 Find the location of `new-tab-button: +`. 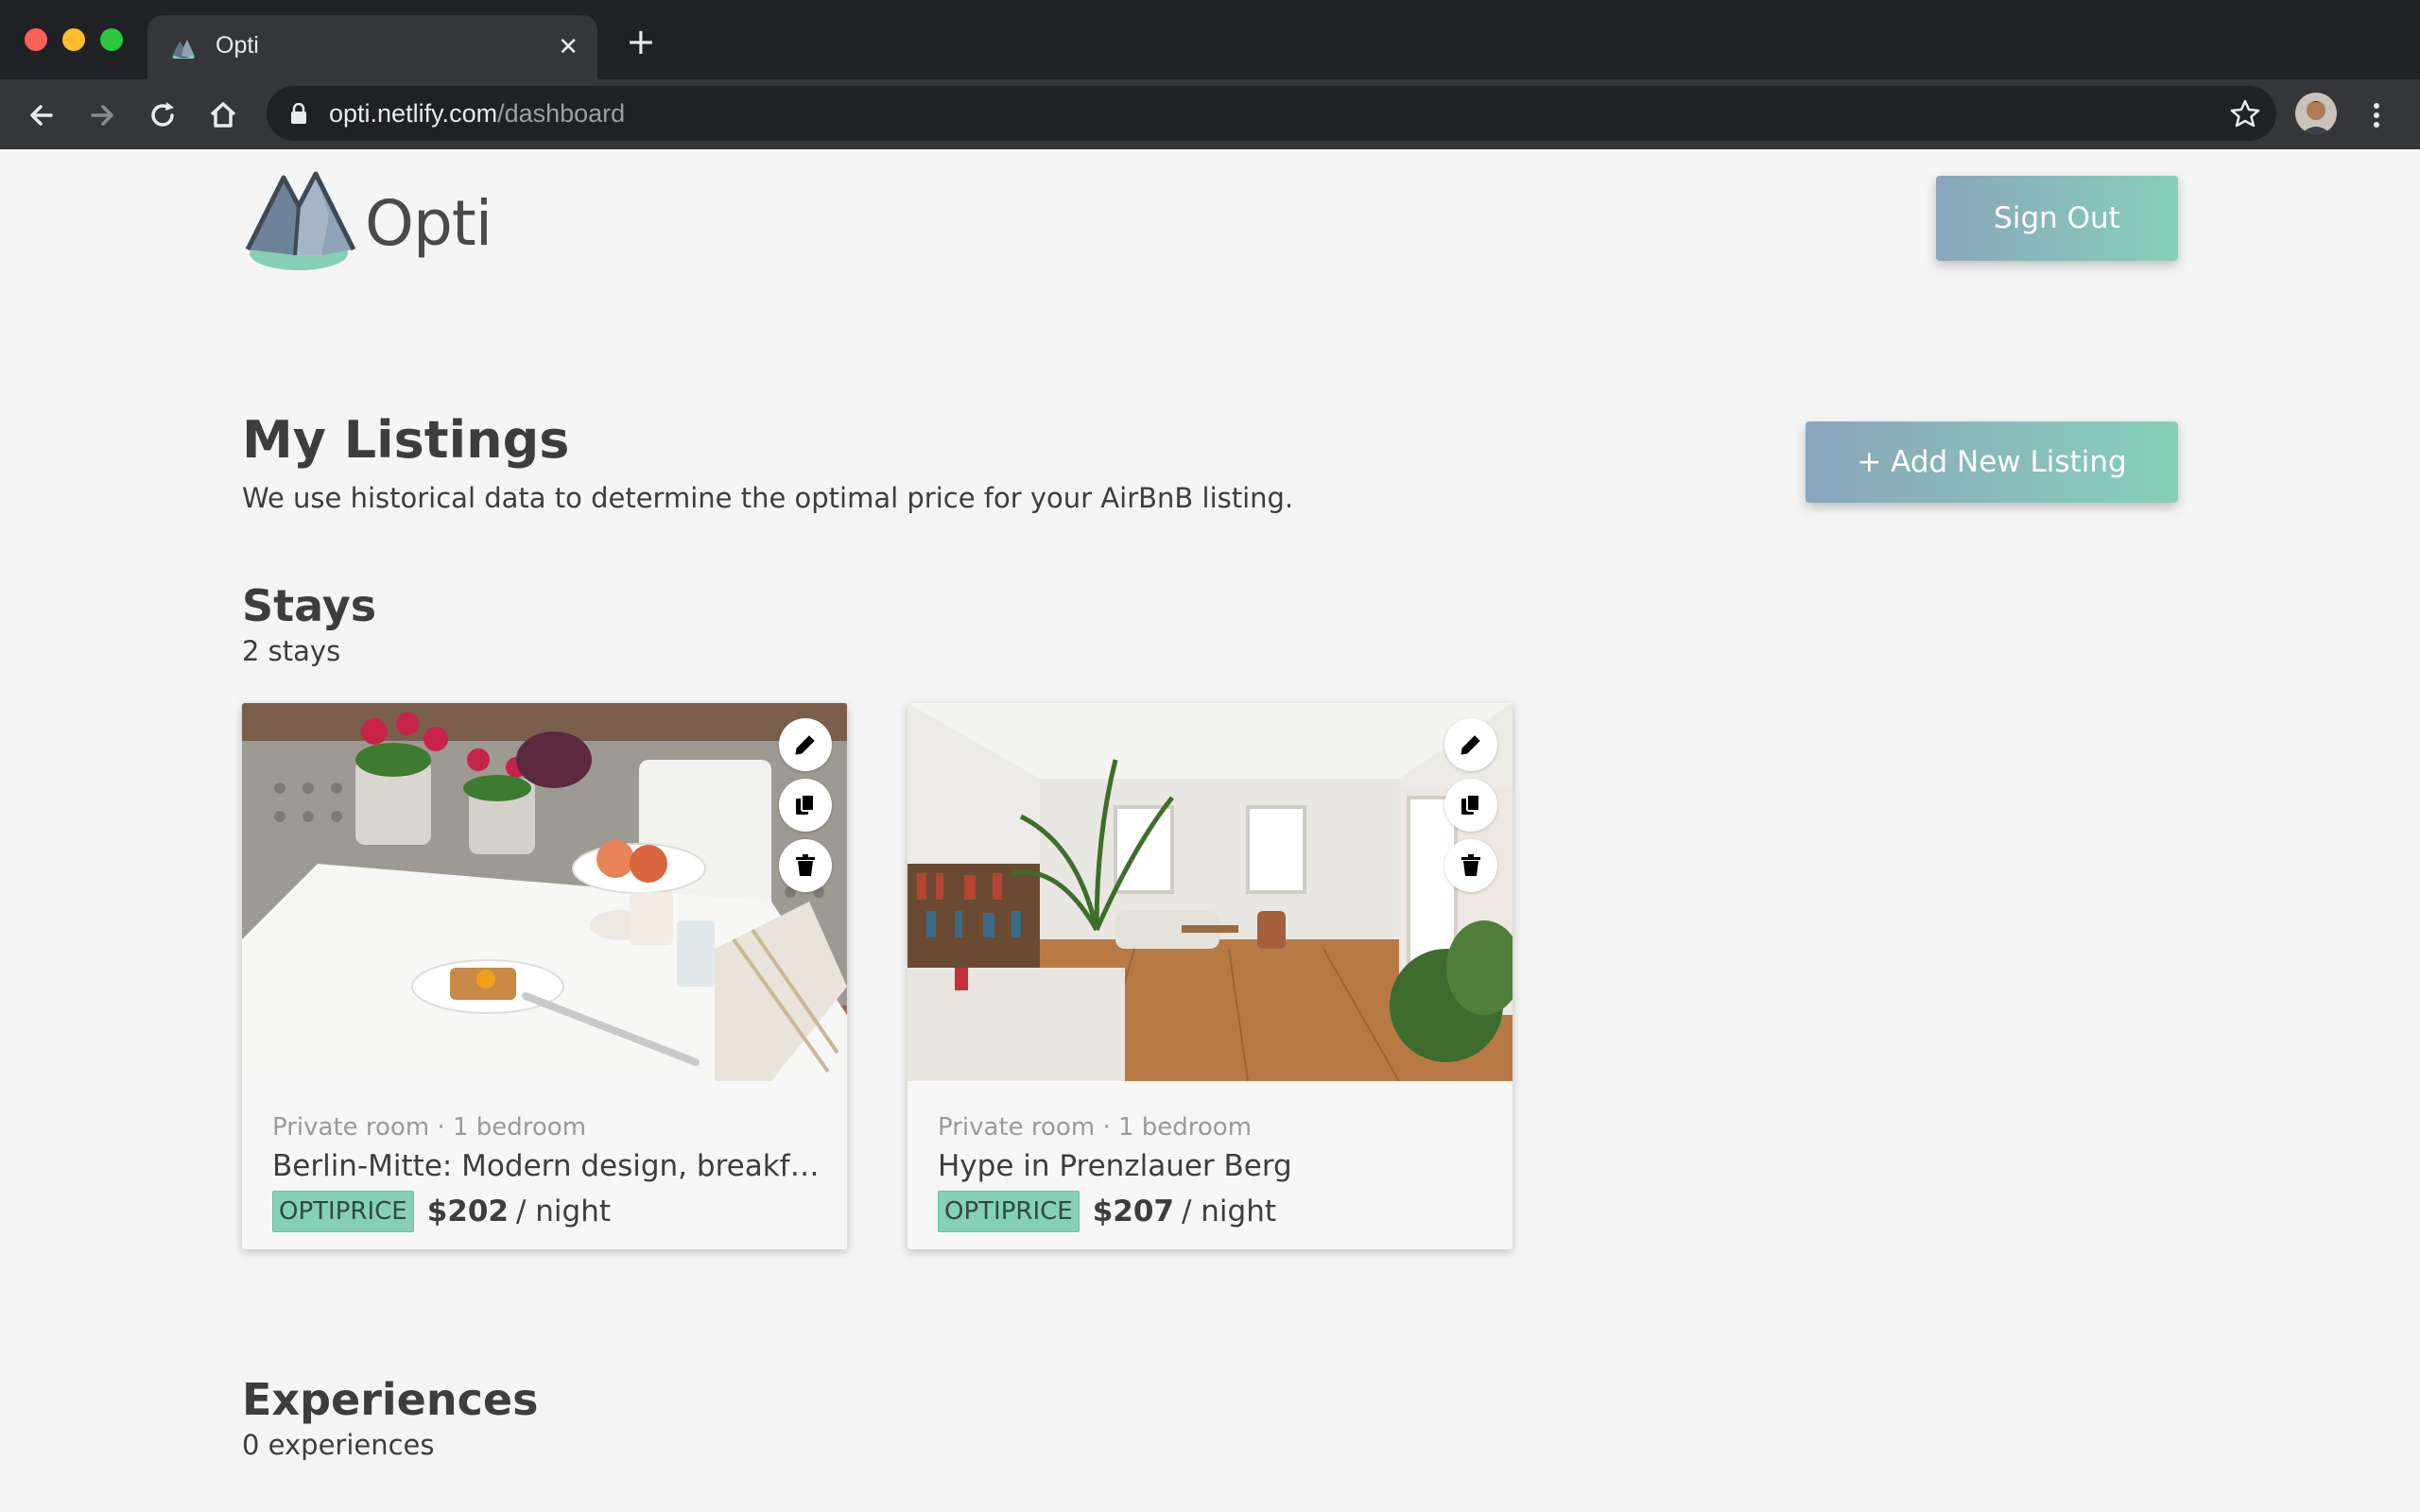

new-tab-button: + is located at coordinates (641, 42).